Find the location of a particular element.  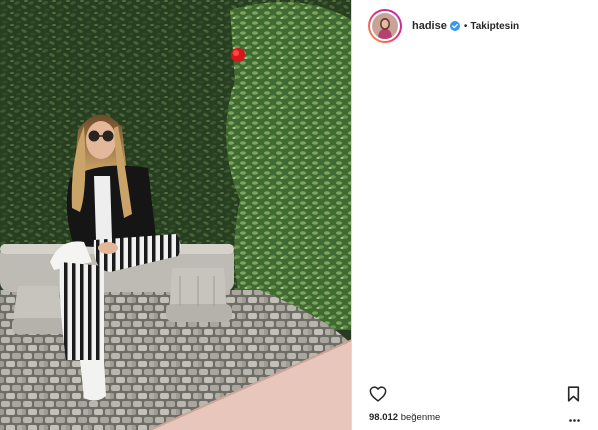

following-button: Takiptesin is located at coordinates (494, 26).